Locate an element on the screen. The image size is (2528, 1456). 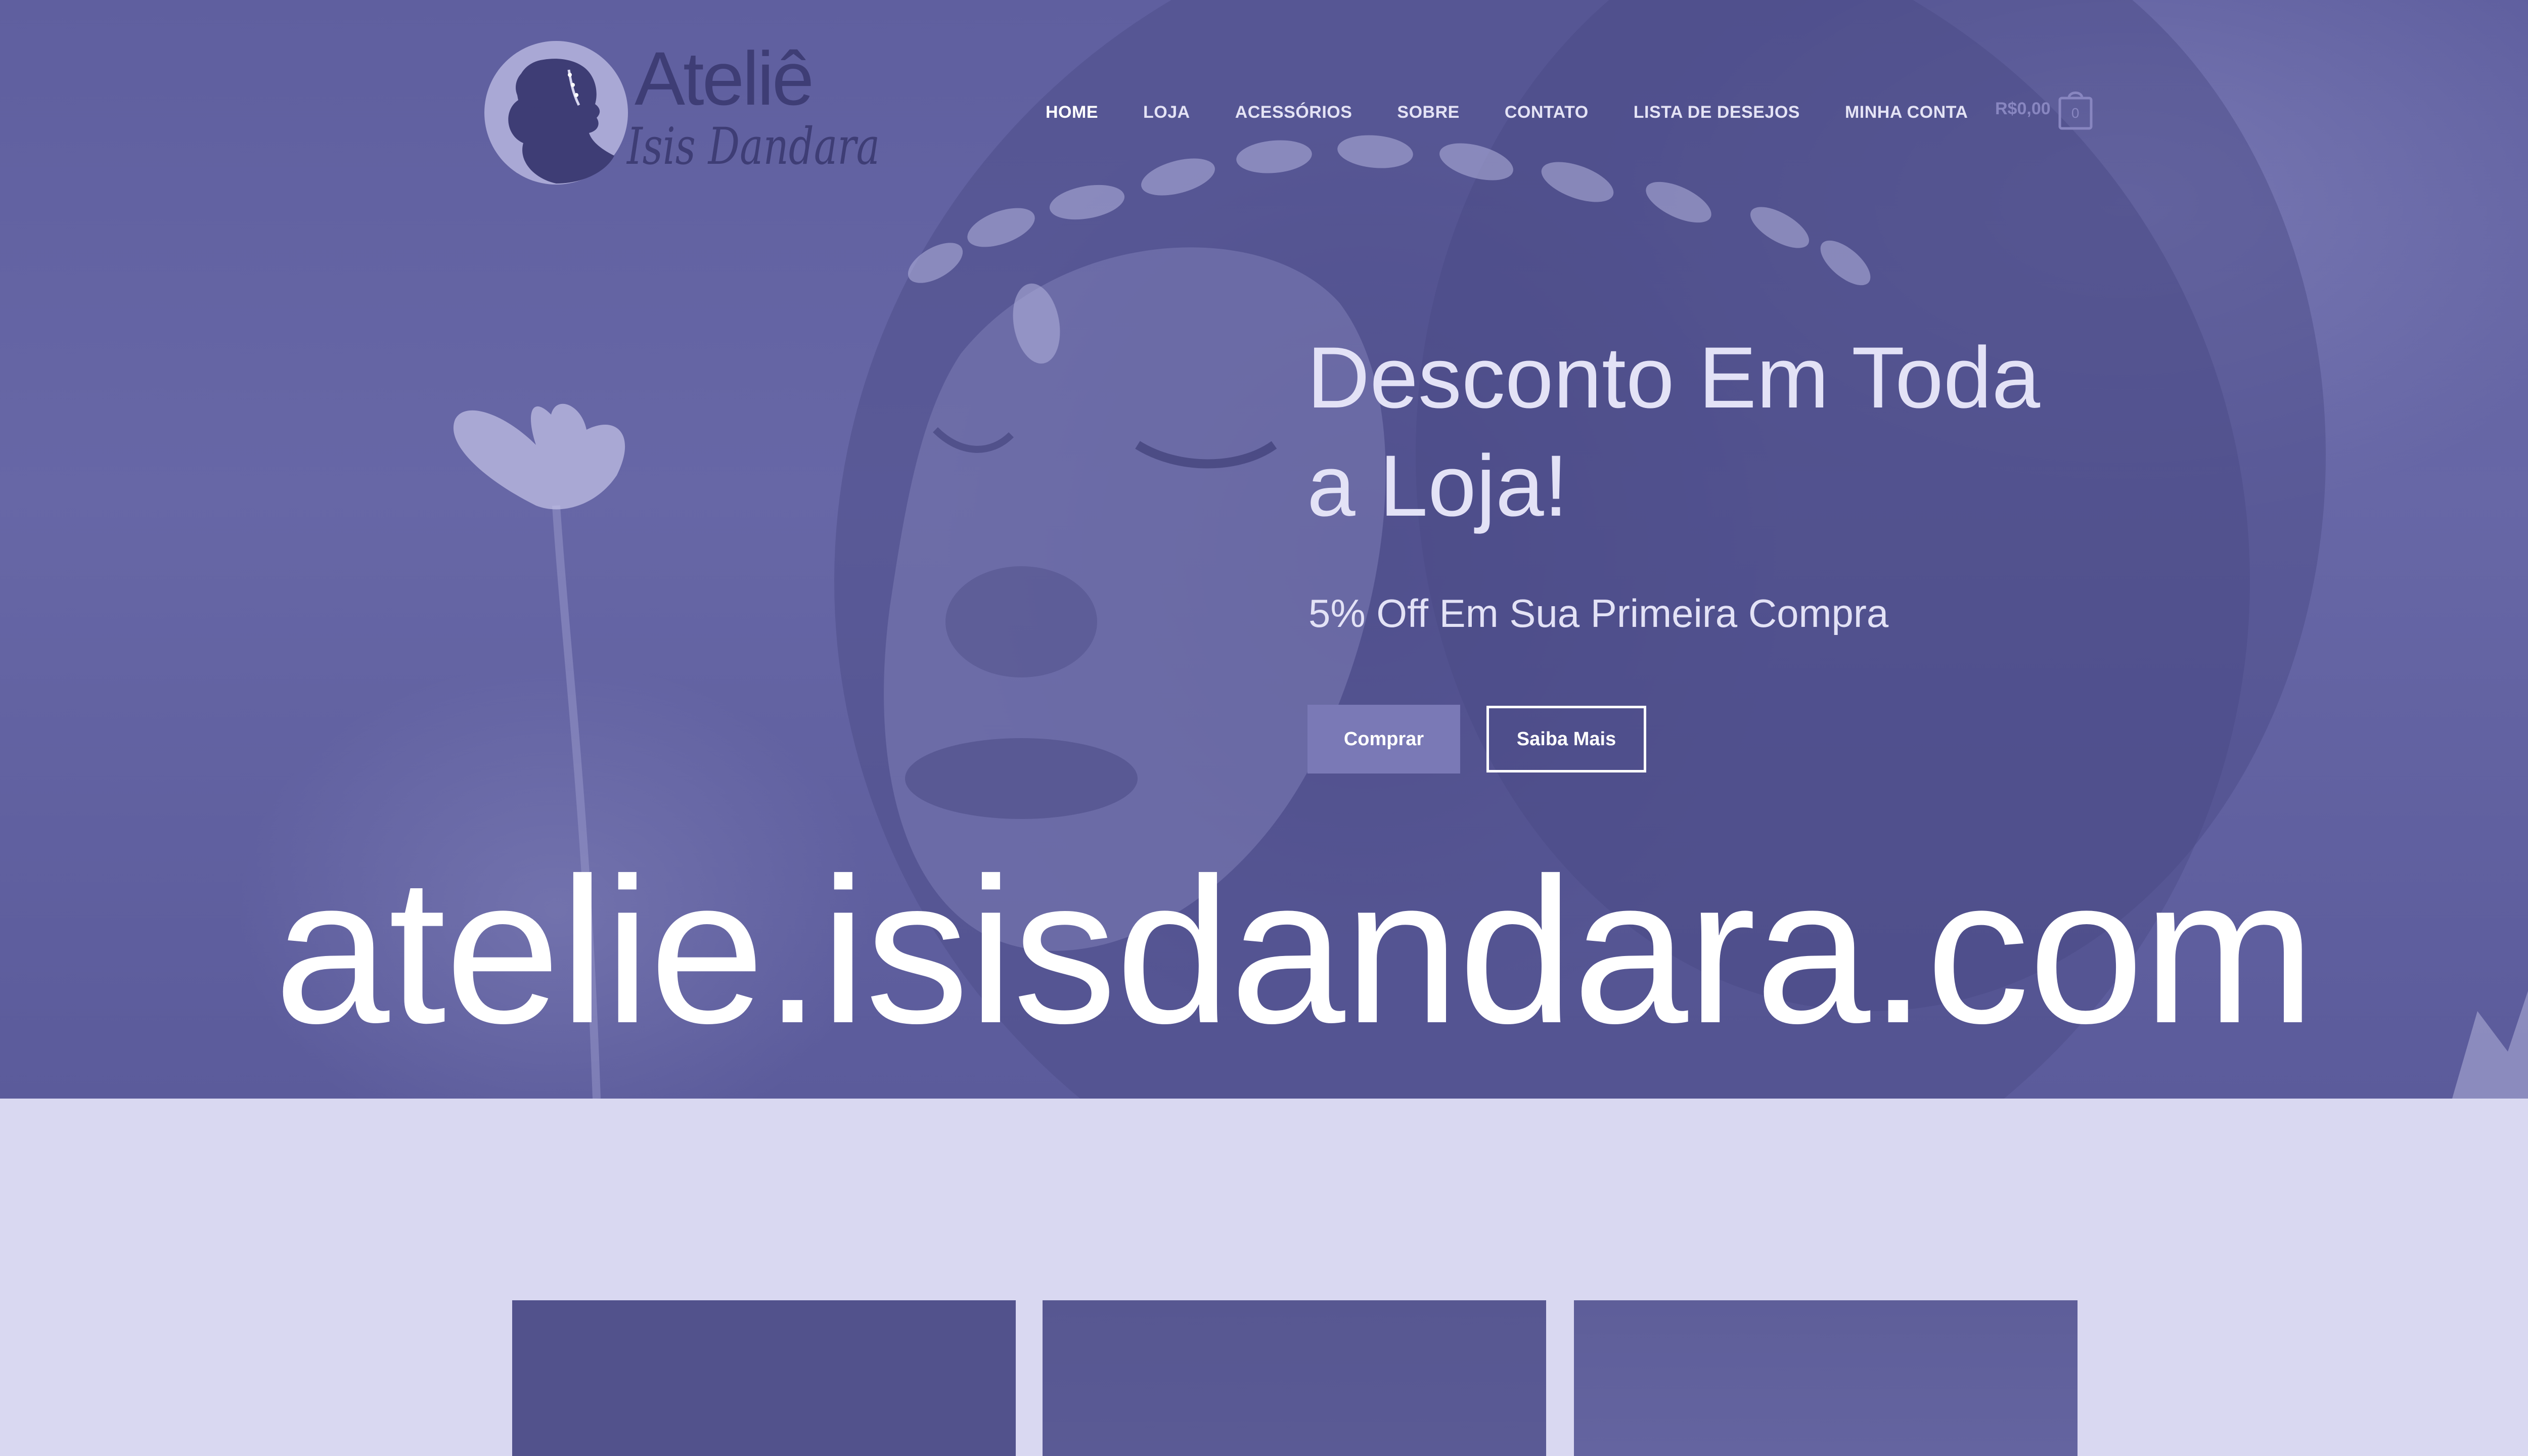
nav-item-minha-conta: MINHA CONTA is located at coordinates (1907, 112).